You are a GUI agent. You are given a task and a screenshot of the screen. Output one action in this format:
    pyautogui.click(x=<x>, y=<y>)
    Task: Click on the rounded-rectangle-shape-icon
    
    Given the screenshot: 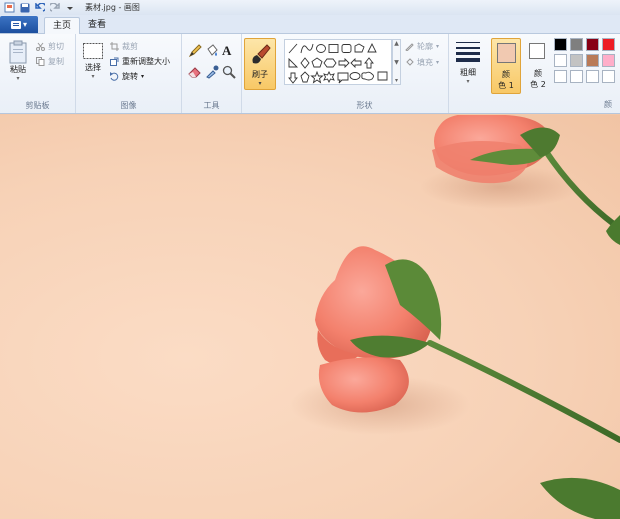 What is the action you would take?
    pyautogui.click(x=346, y=48)
    